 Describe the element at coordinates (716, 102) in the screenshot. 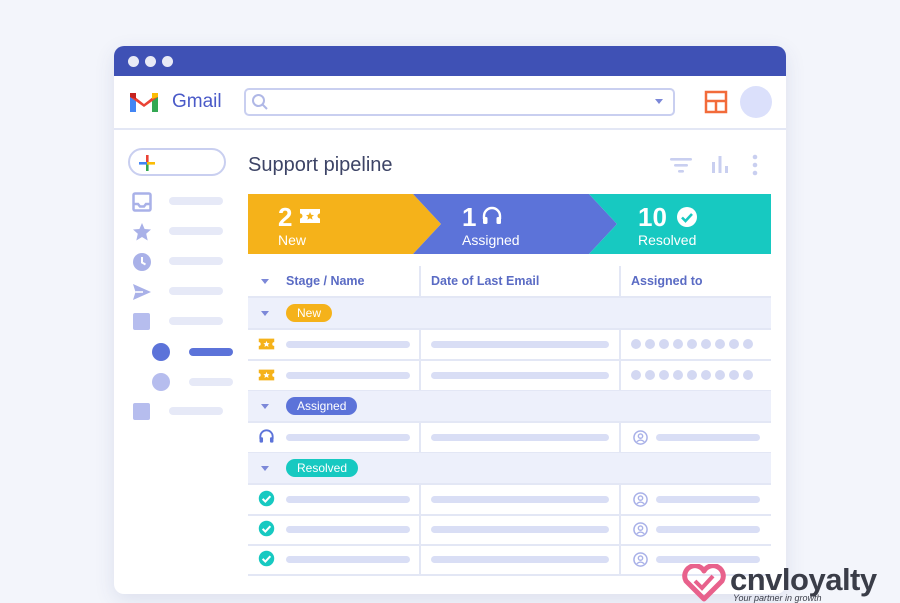

I see `layout-toggle-icon` at that location.